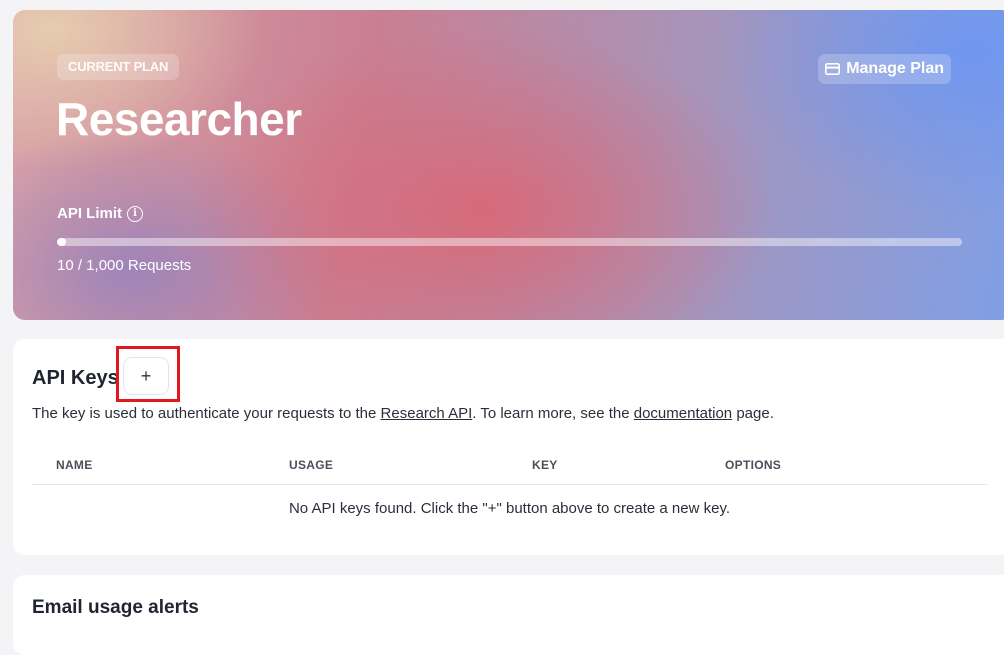  Describe the element at coordinates (509, 467) in the screenshot. I see `api-keys-table-header: NAME USAGE KEY OPTIONS` at that location.